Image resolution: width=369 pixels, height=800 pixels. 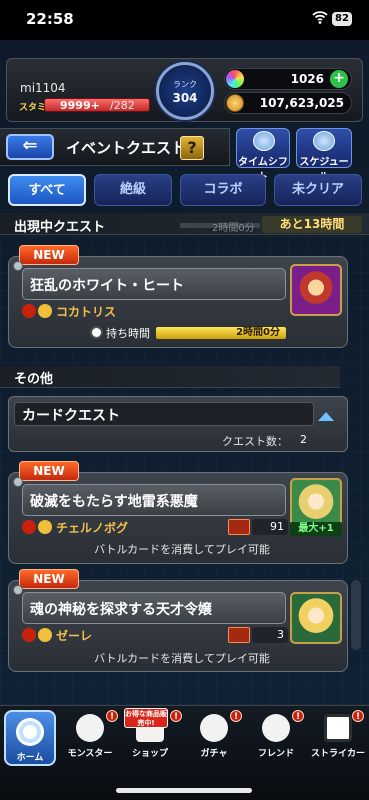 I want to click on buy-orbs-plus-icon: +, so click(x=339, y=79).